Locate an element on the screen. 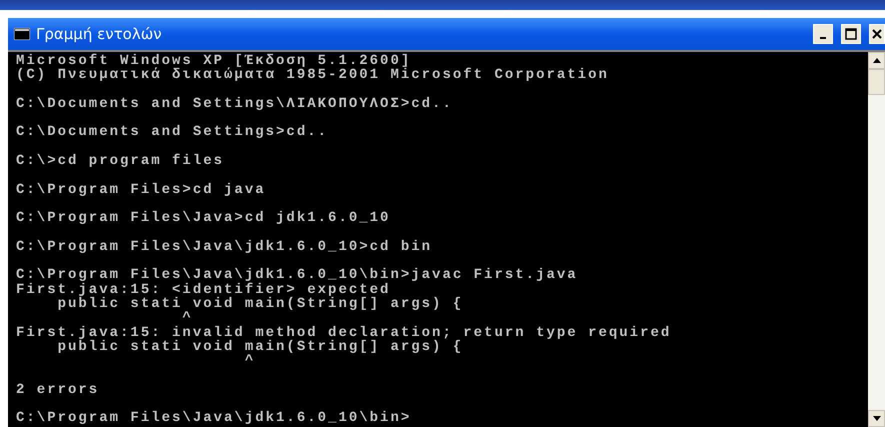  console-line: C:\Program Files\Java>cd jdk1.6.0_10 is located at coordinates (203, 218).